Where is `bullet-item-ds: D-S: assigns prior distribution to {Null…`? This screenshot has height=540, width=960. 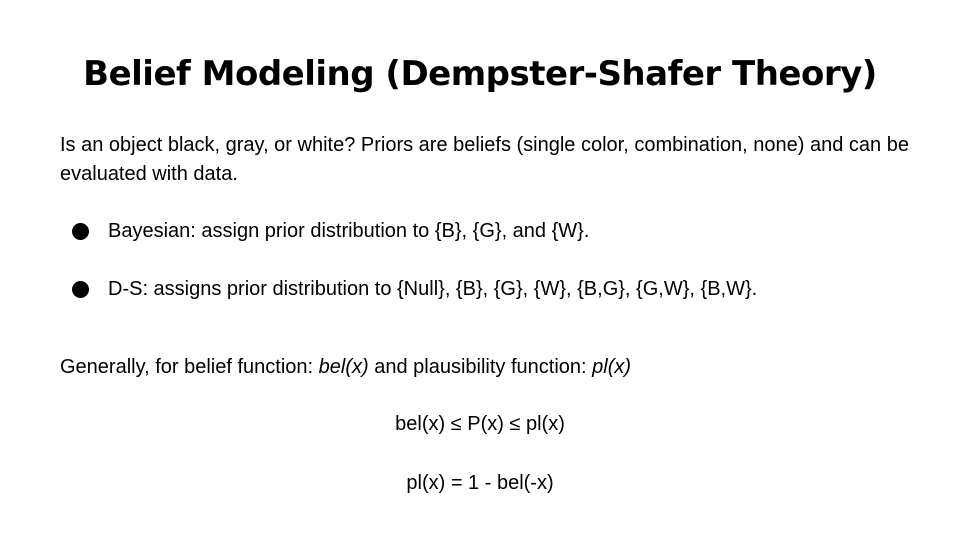
bullet-item-ds: D-S: assigns prior distribution to {Null… is located at coordinates (414, 289).